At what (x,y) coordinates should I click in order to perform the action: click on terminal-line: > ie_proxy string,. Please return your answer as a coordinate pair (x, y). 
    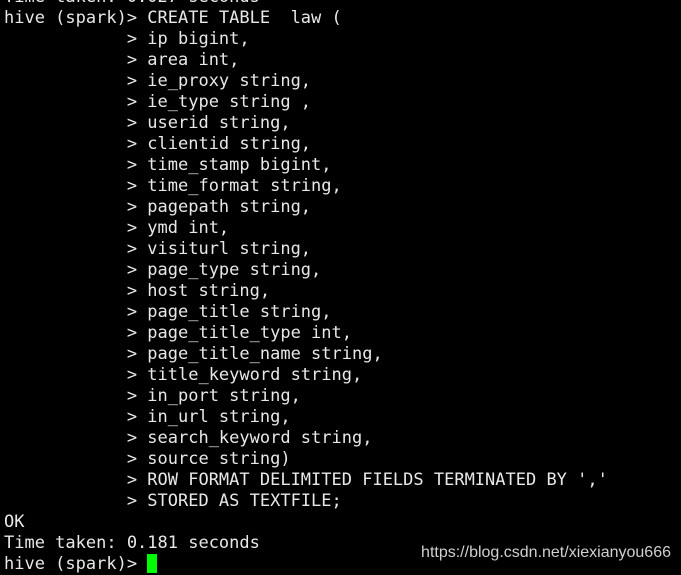
    Looking at the image, I should click on (158, 81).